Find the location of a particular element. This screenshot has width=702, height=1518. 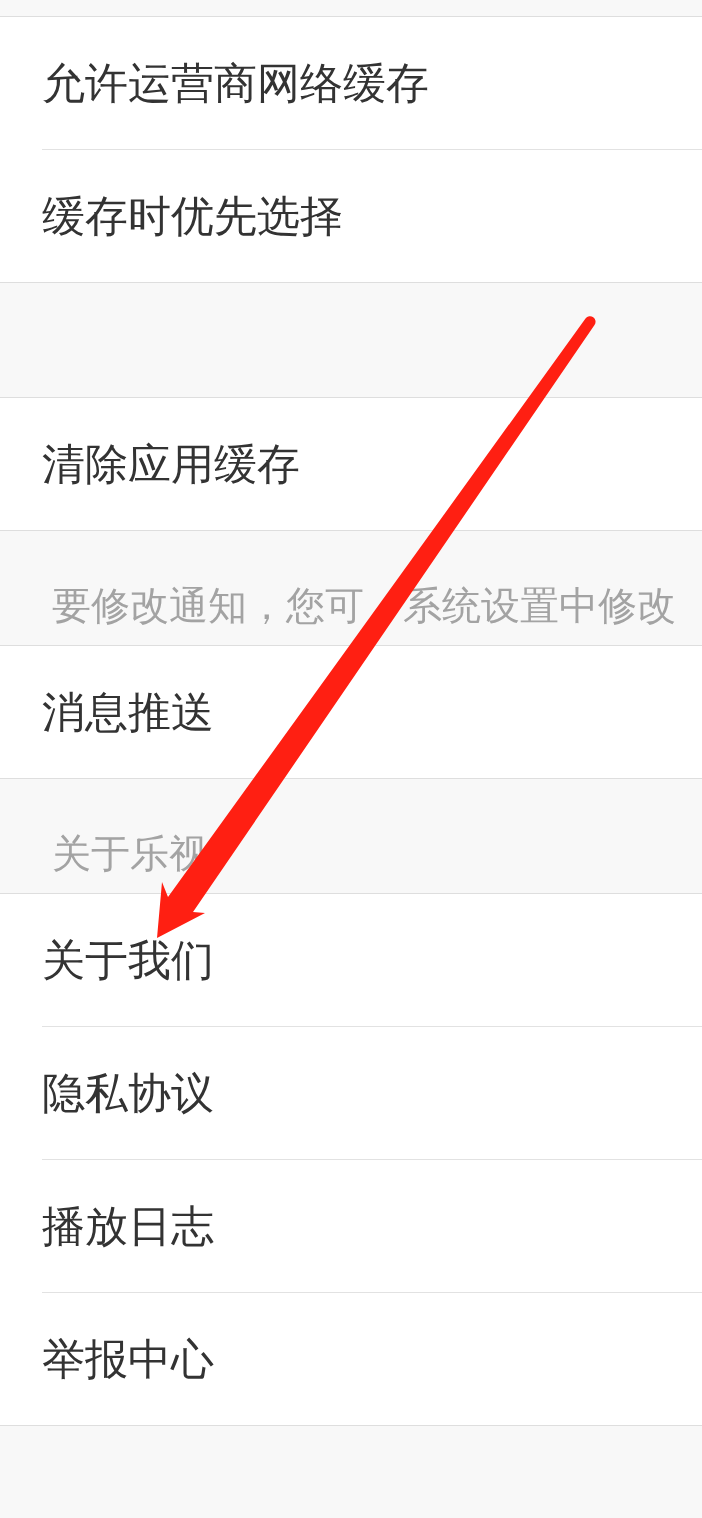

section-header-text: 系统设置中修改 is located at coordinates (539, 605).